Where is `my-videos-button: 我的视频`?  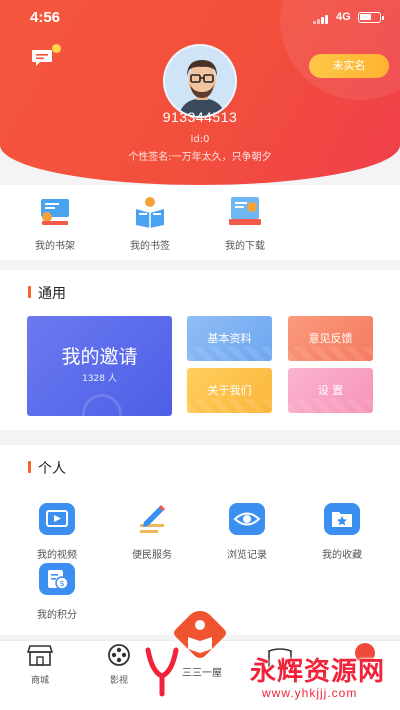
my-videos-button: 我的视频 is located at coordinates (57, 531).